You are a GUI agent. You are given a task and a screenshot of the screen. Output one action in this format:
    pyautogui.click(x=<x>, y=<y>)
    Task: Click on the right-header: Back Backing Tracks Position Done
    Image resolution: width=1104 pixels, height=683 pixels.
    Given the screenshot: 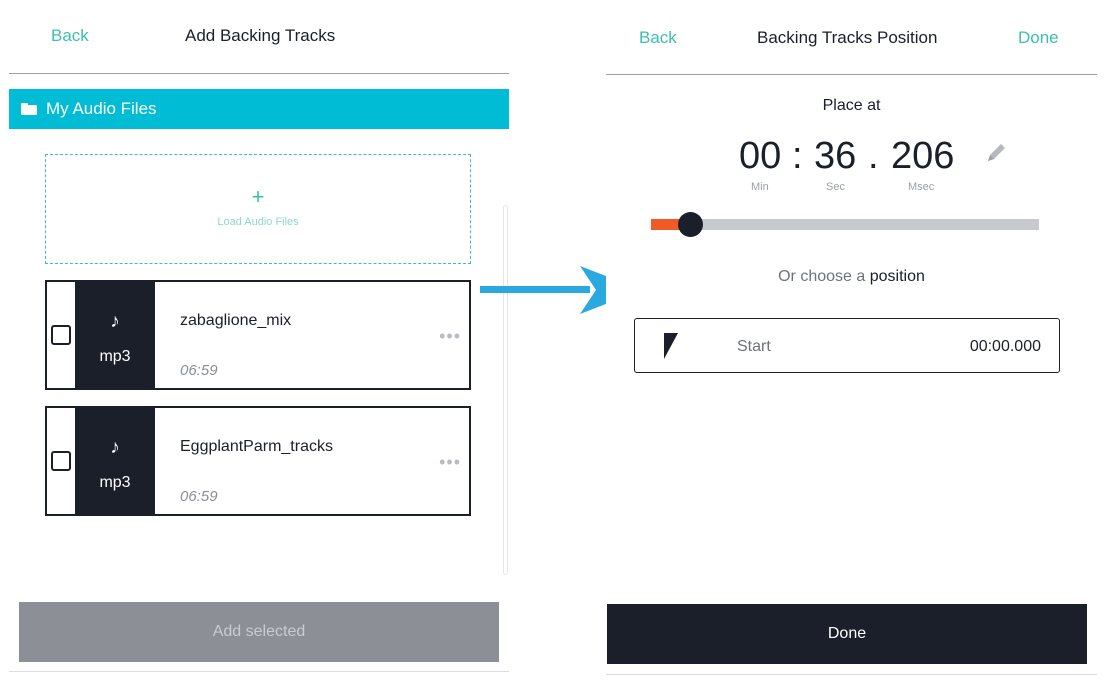 What is the action you would take?
    pyautogui.click(x=851, y=37)
    